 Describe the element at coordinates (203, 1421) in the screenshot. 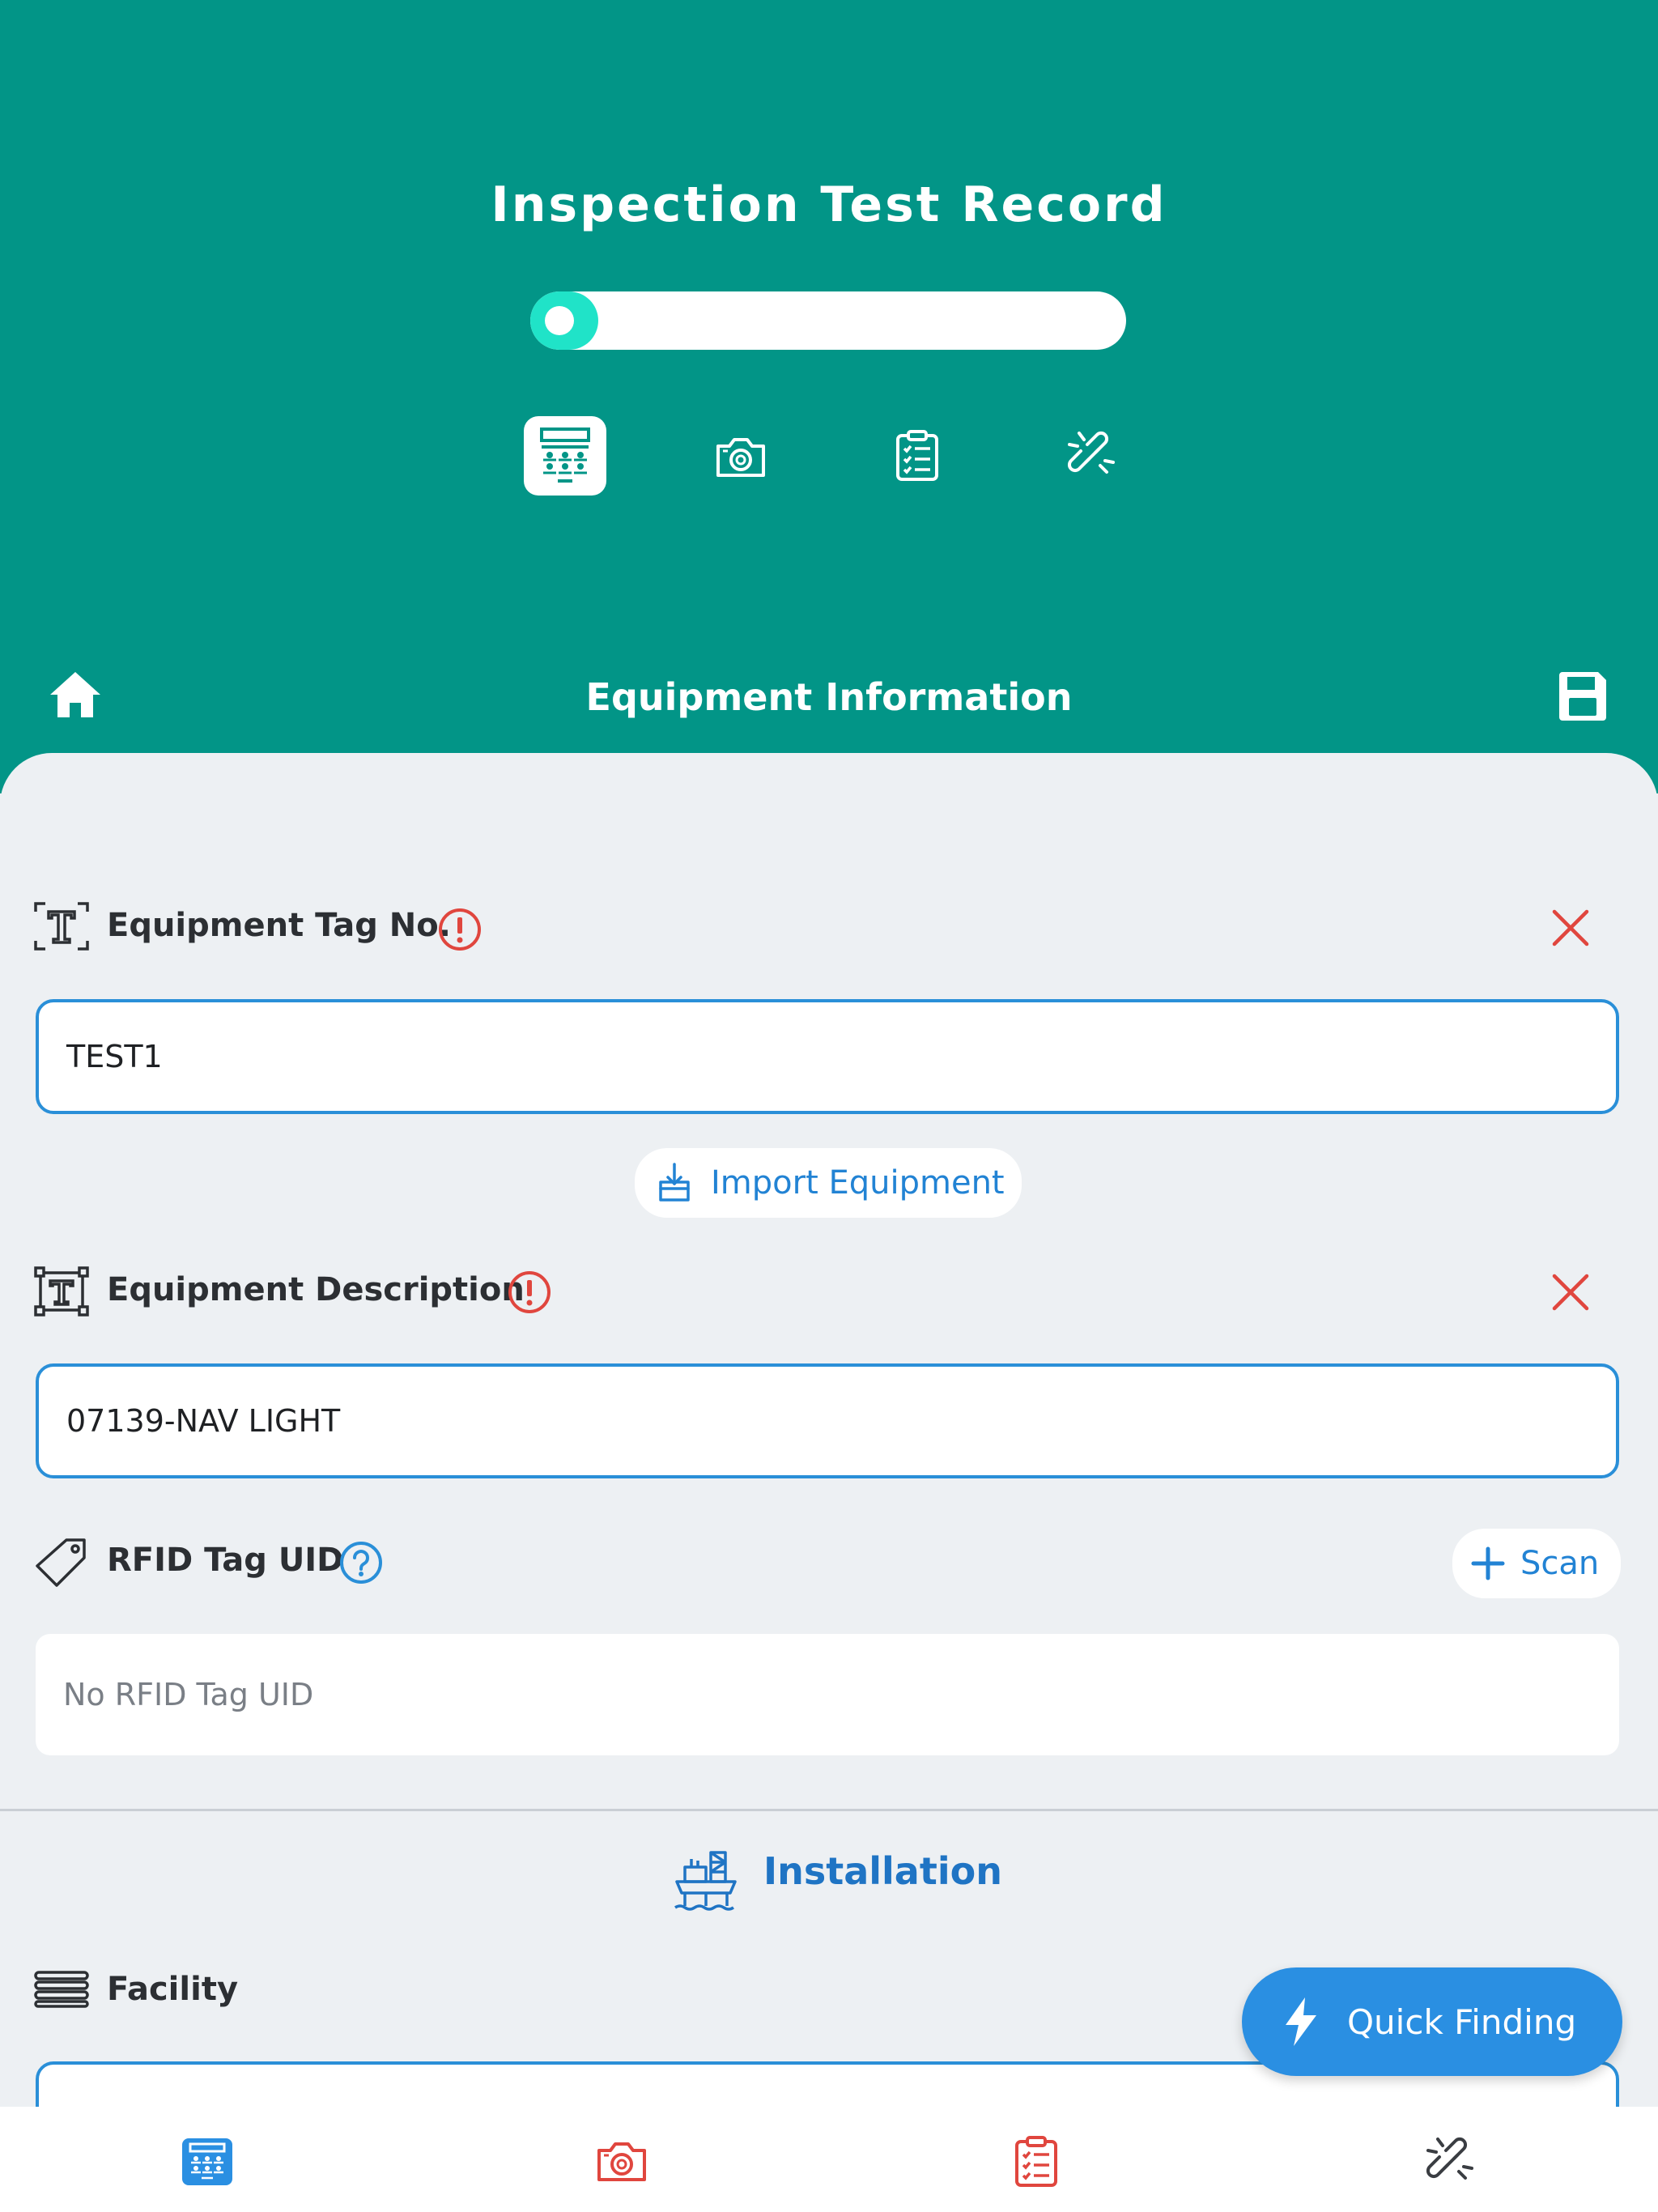

I see `description-value: 07139-NAV LIGHT` at that location.